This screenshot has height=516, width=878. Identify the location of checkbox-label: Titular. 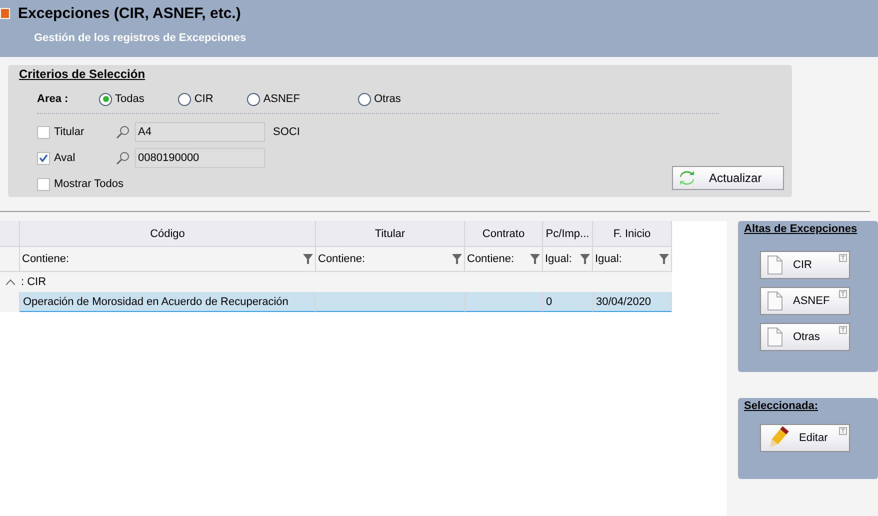
(70, 132).